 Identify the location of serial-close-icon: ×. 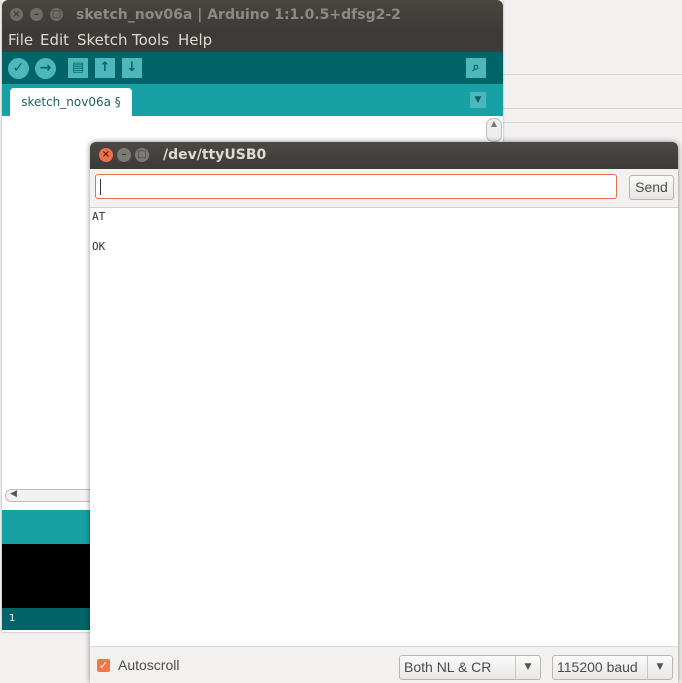
(106, 155).